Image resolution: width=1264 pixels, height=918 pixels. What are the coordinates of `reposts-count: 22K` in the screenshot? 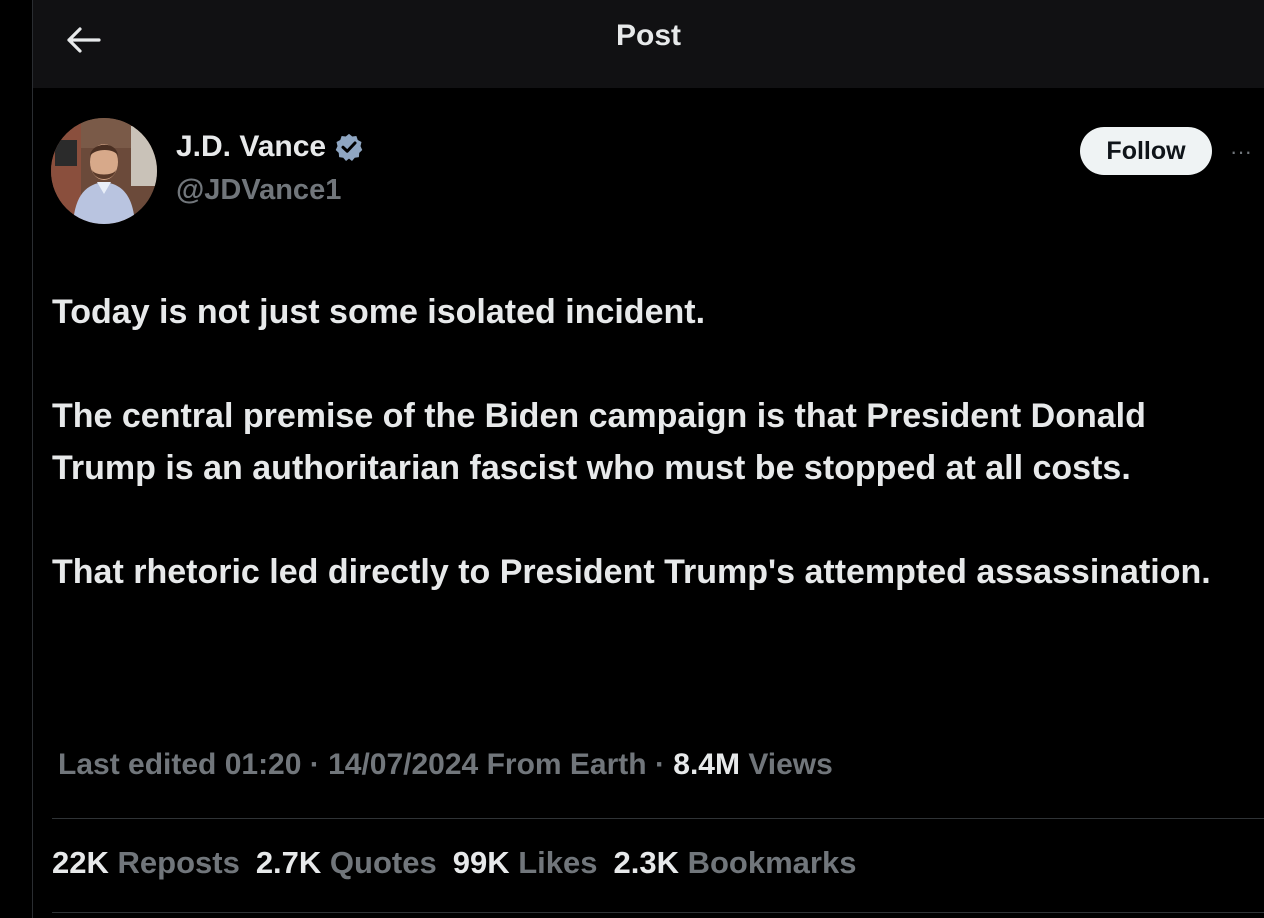 It's located at (80, 862).